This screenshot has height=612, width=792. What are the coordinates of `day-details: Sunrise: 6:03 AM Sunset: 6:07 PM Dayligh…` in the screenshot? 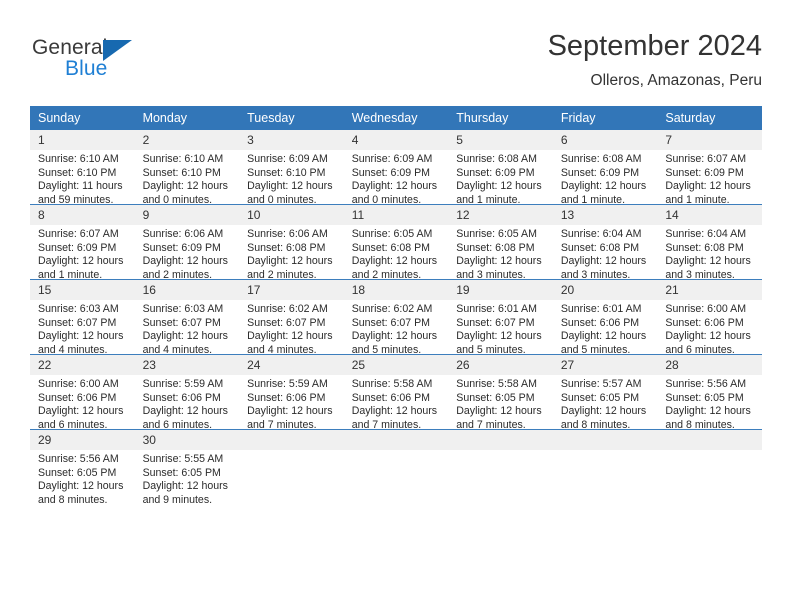 It's located at (187, 328).